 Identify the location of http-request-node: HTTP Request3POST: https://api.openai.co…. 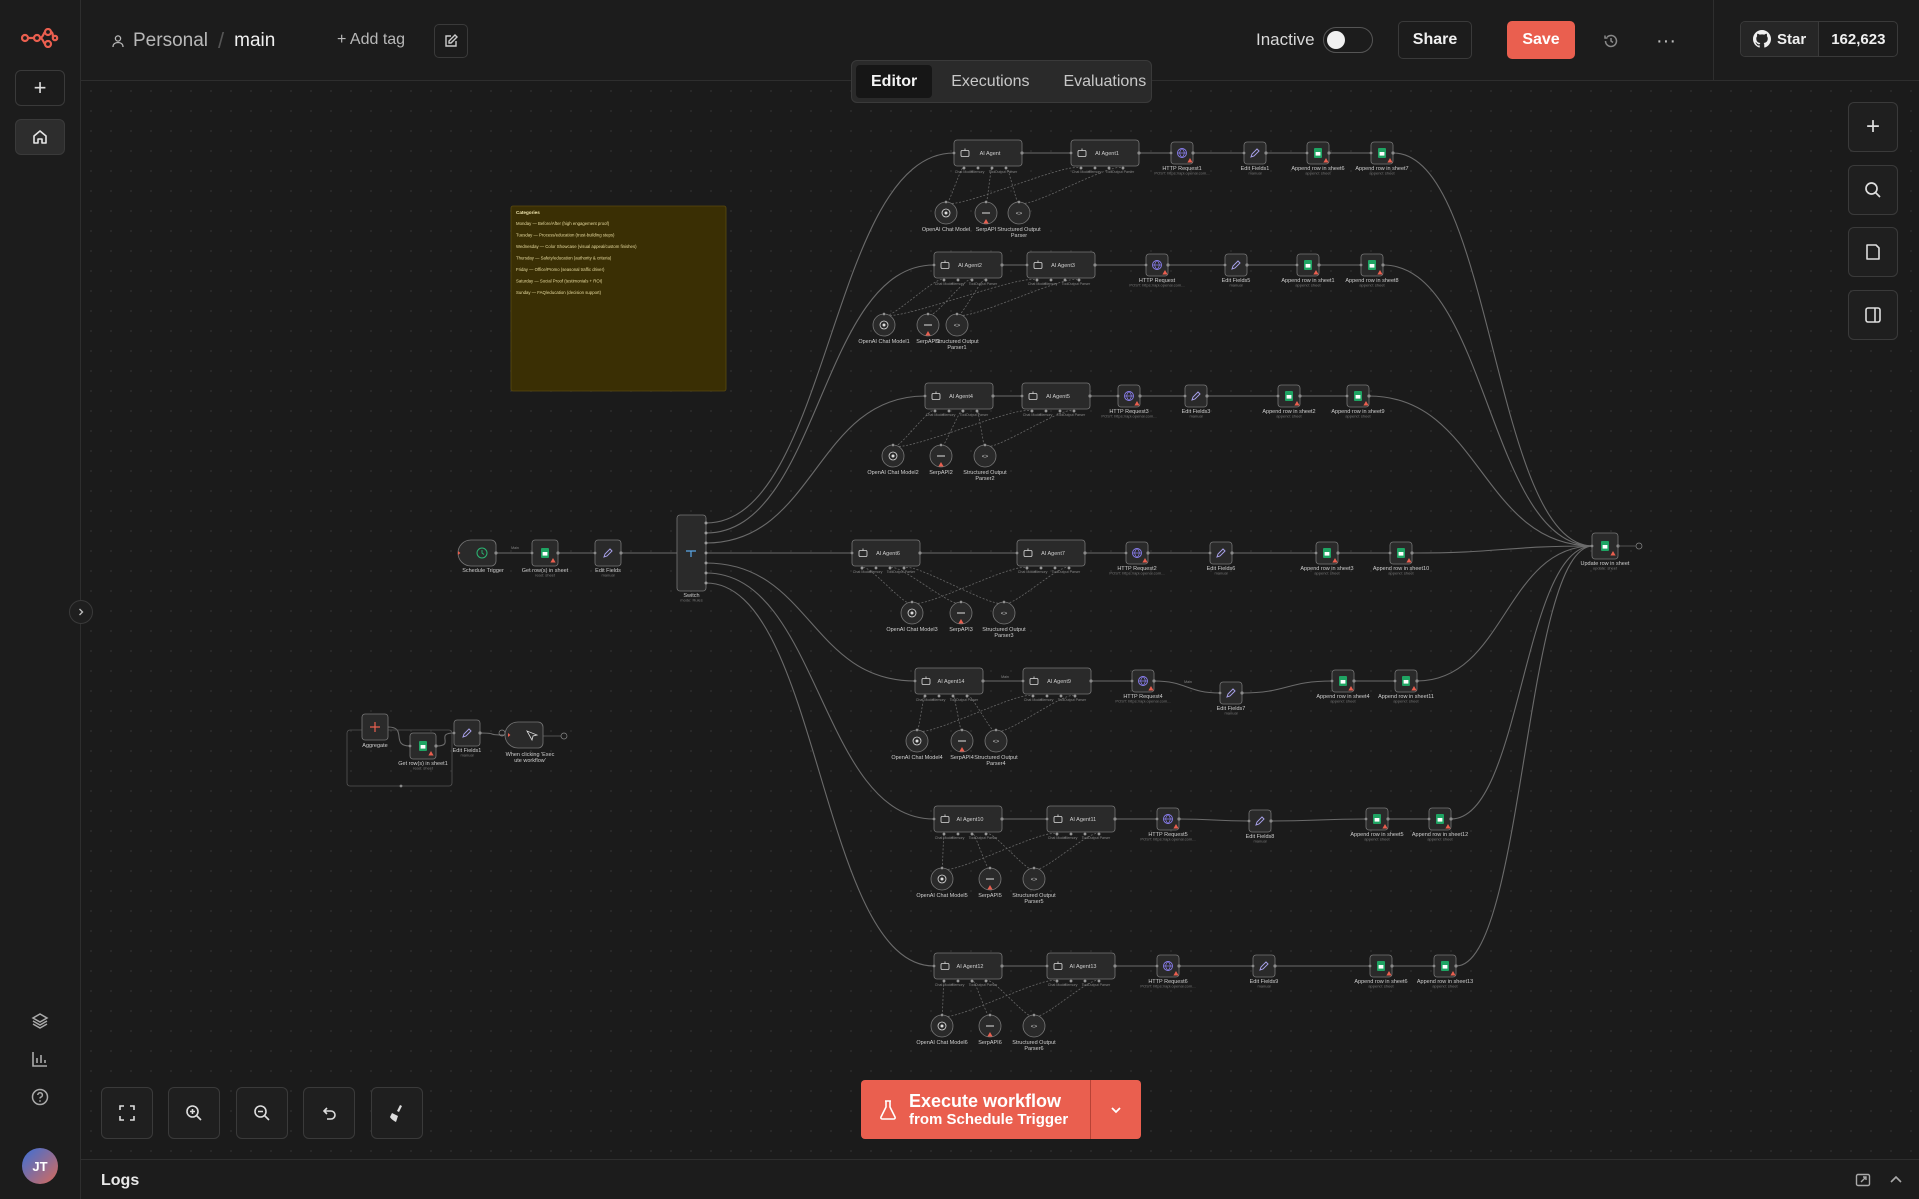
(1129, 401).